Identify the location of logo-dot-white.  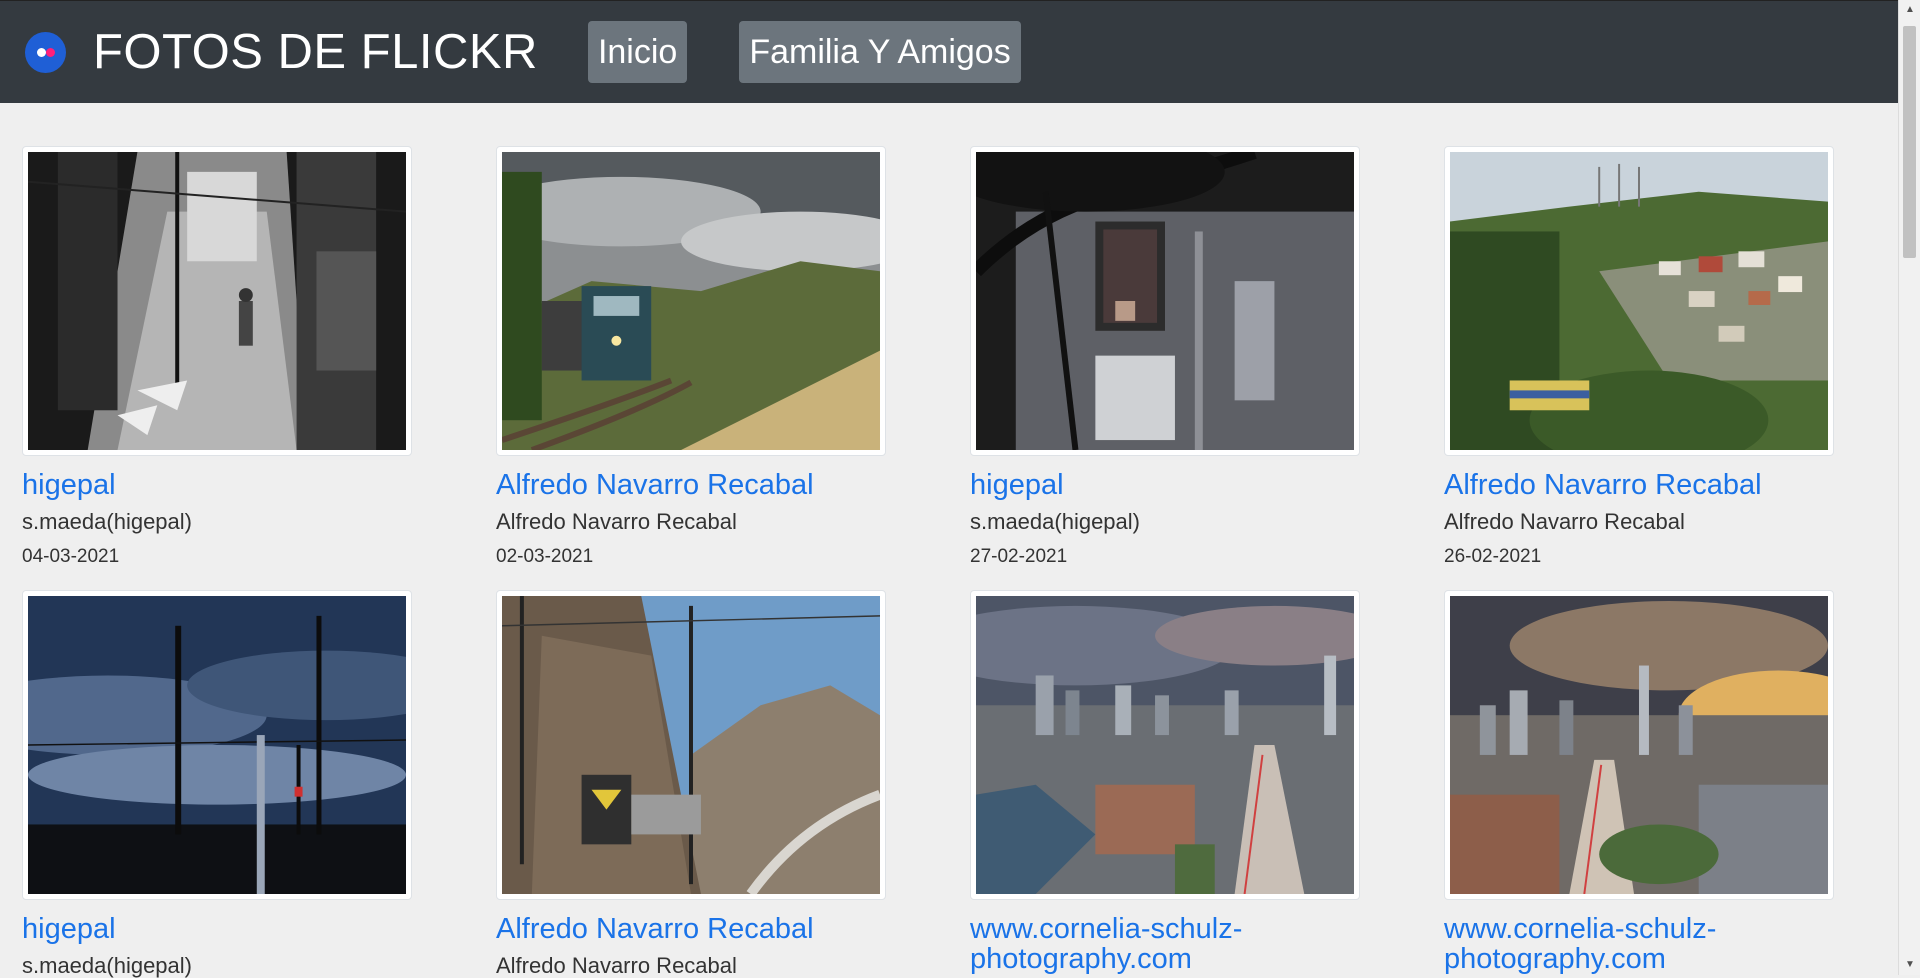
(41, 52).